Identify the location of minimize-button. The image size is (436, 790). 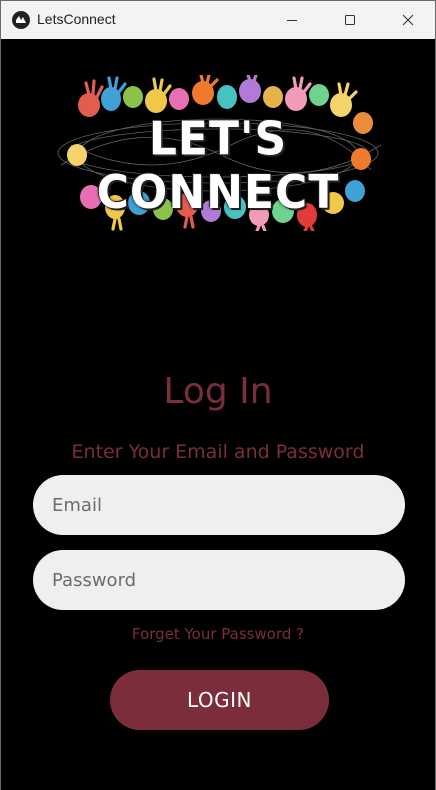
(292, 20).